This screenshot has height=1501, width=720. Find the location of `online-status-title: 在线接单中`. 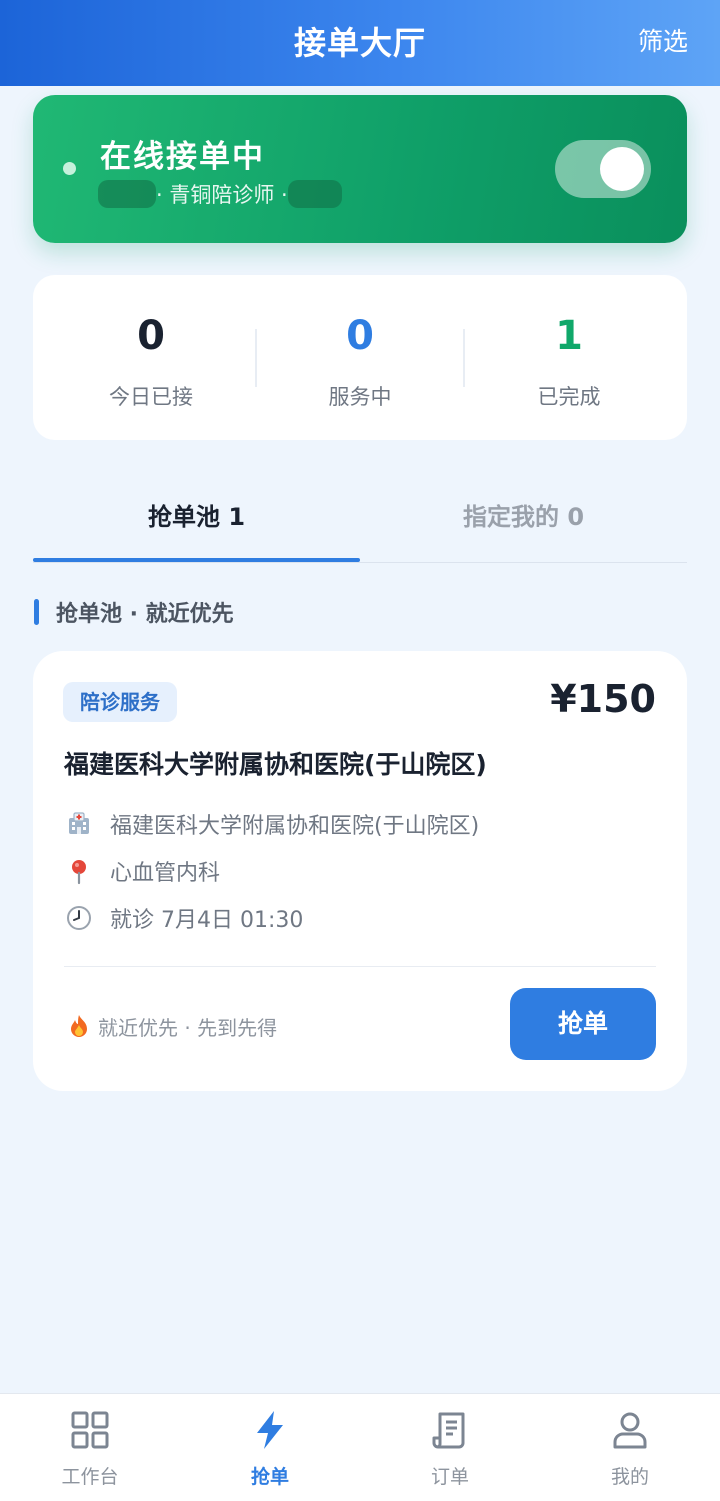

online-status-title: 在线接单中 is located at coordinates (182, 157).